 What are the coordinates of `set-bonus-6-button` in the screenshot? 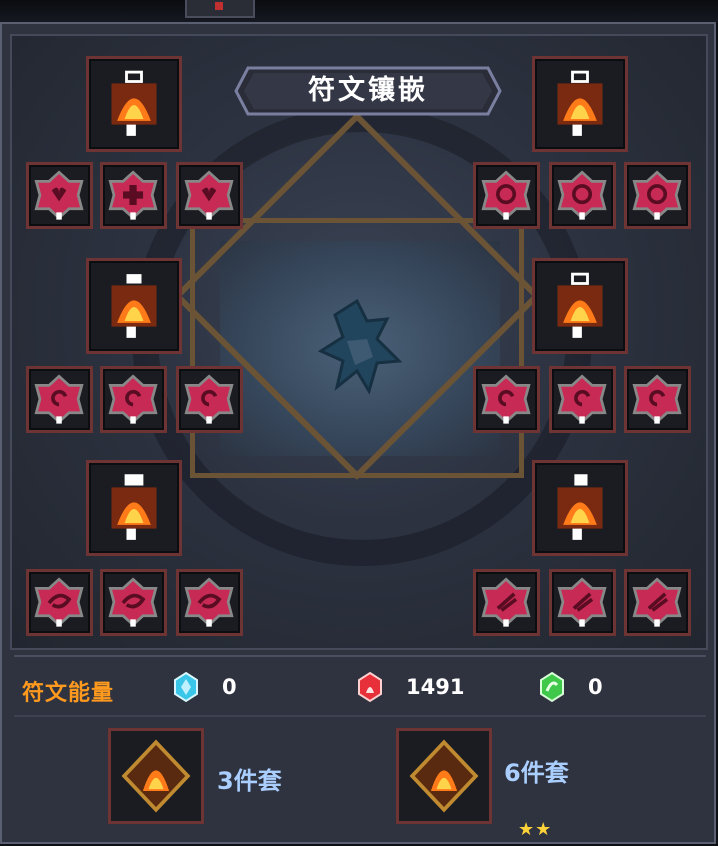 It's located at (444, 776).